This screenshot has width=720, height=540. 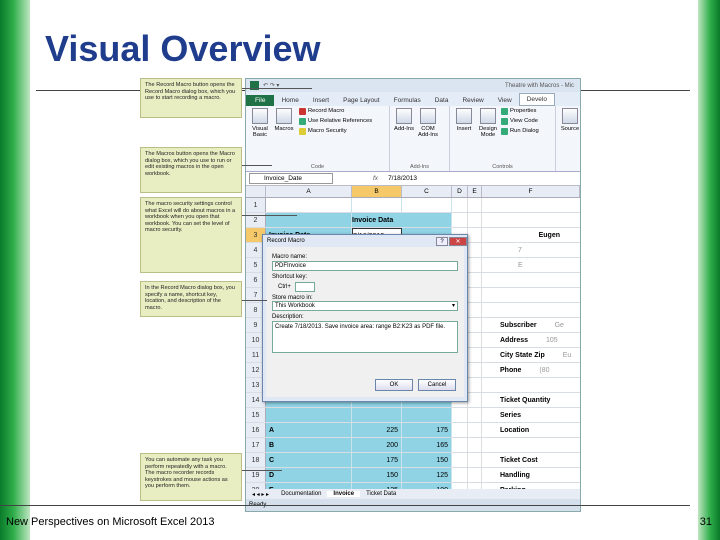 I want to click on cell-b: Invoice Data, so click(x=402, y=220).